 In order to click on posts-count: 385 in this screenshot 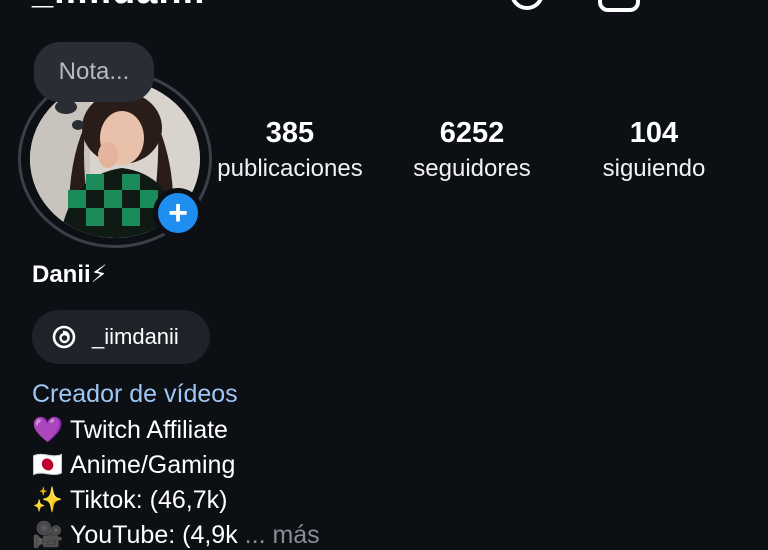, I will do `click(290, 133)`.